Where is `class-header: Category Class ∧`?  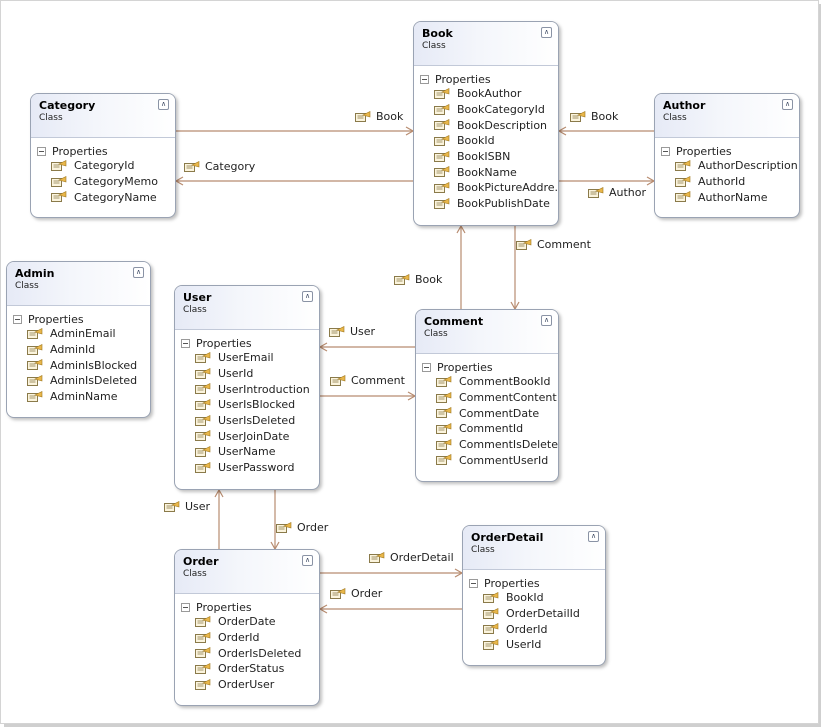 class-header: Category Class ∧ is located at coordinates (103, 116).